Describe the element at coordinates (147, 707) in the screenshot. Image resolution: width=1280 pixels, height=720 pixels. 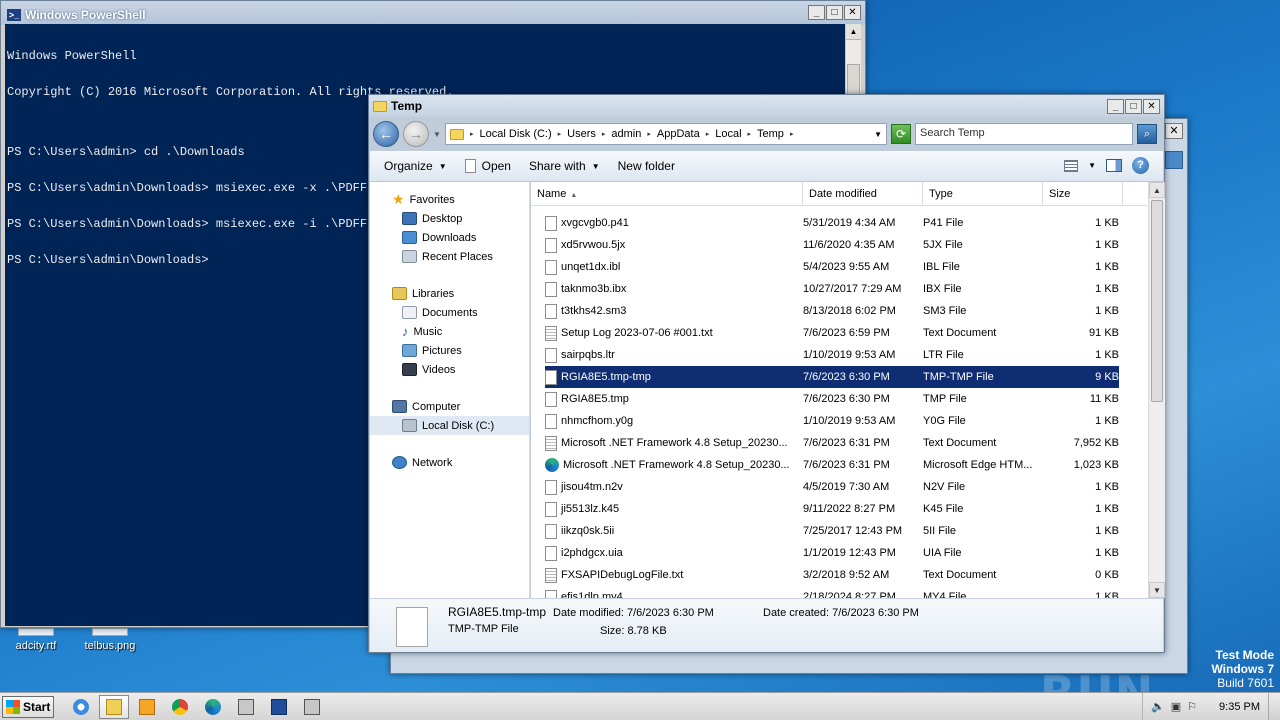
I see `taskbar-media-player` at that location.